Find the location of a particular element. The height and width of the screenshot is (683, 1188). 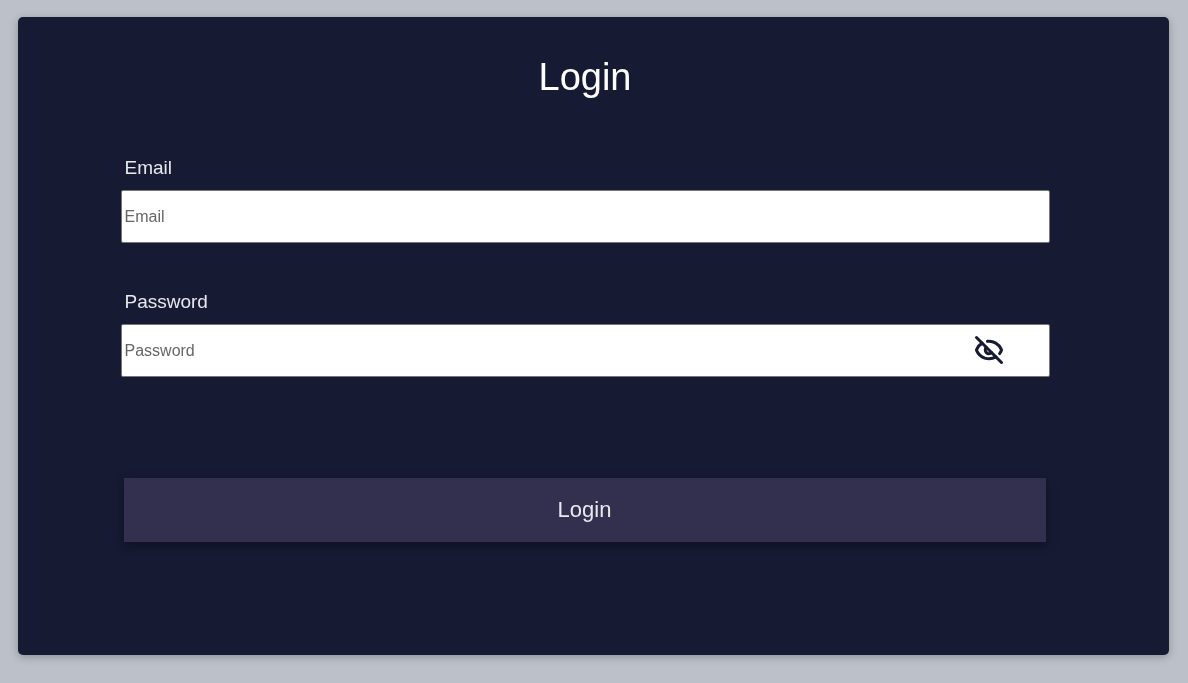

password-field: Password is located at coordinates (585, 350).